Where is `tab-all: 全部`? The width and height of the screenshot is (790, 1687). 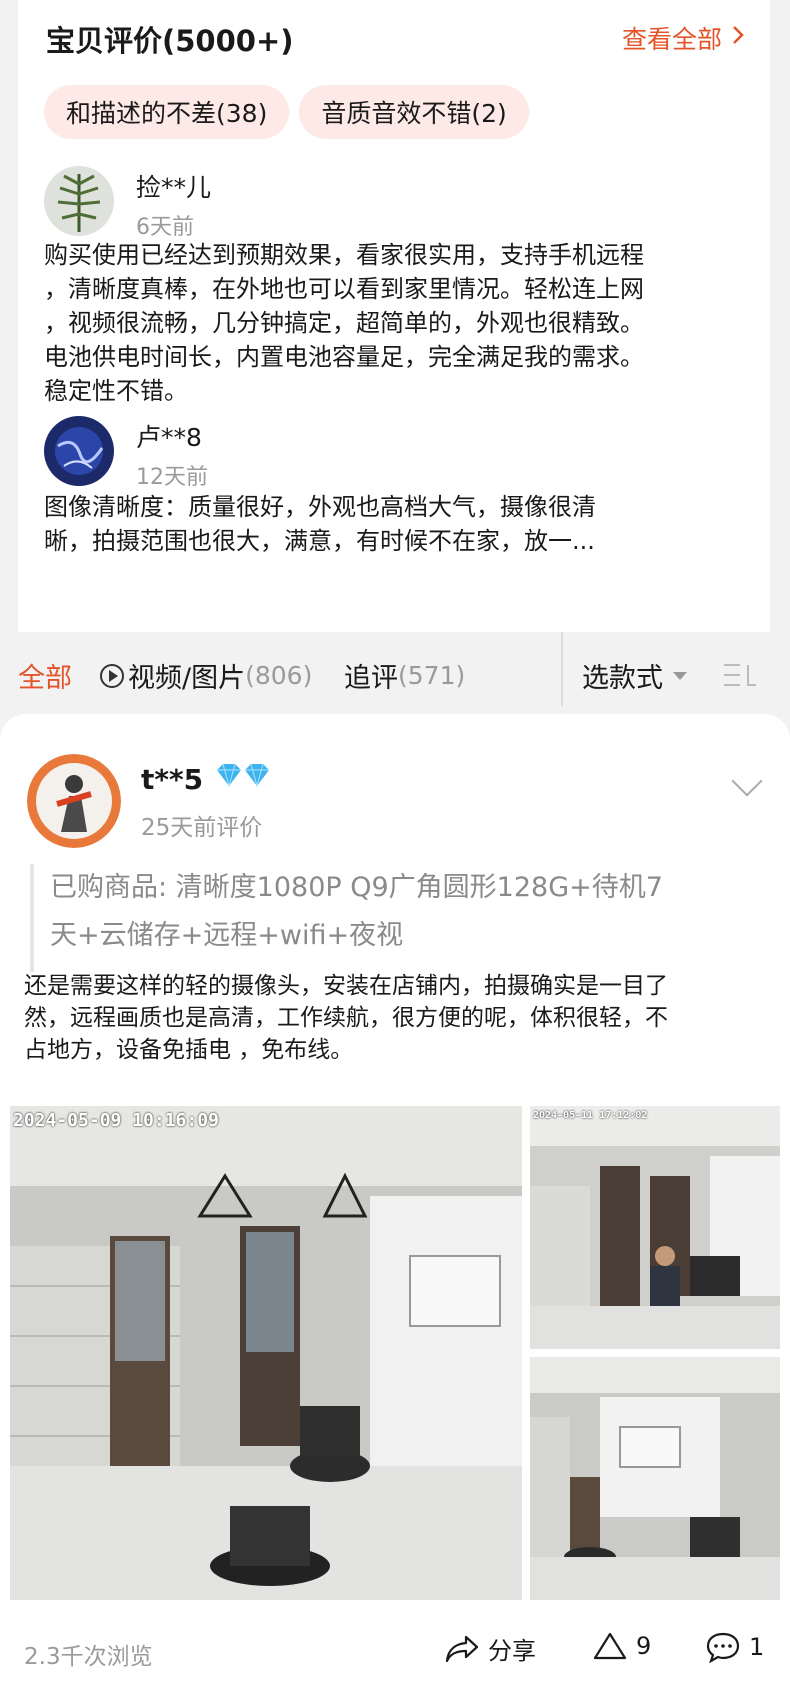
tab-all: 全部 is located at coordinates (45, 675).